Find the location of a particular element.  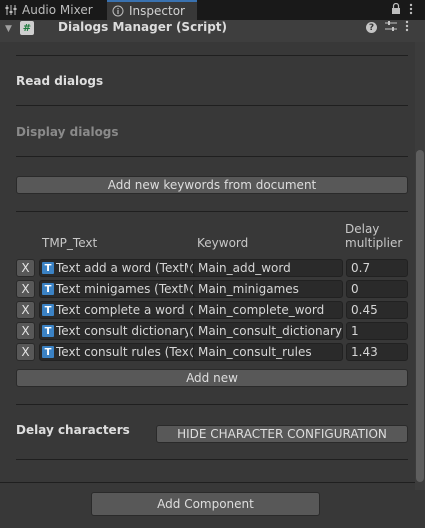

tmp-text-value: Text add a word (TextMeshProUGUI) is located at coordinates (122, 268).